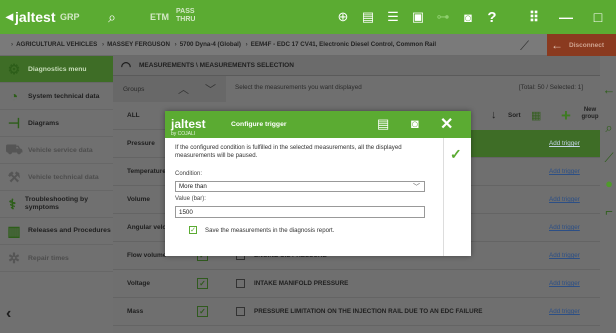 This screenshot has height=333, width=616. I want to click on value-label: Value (bar):, so click(190, 199).